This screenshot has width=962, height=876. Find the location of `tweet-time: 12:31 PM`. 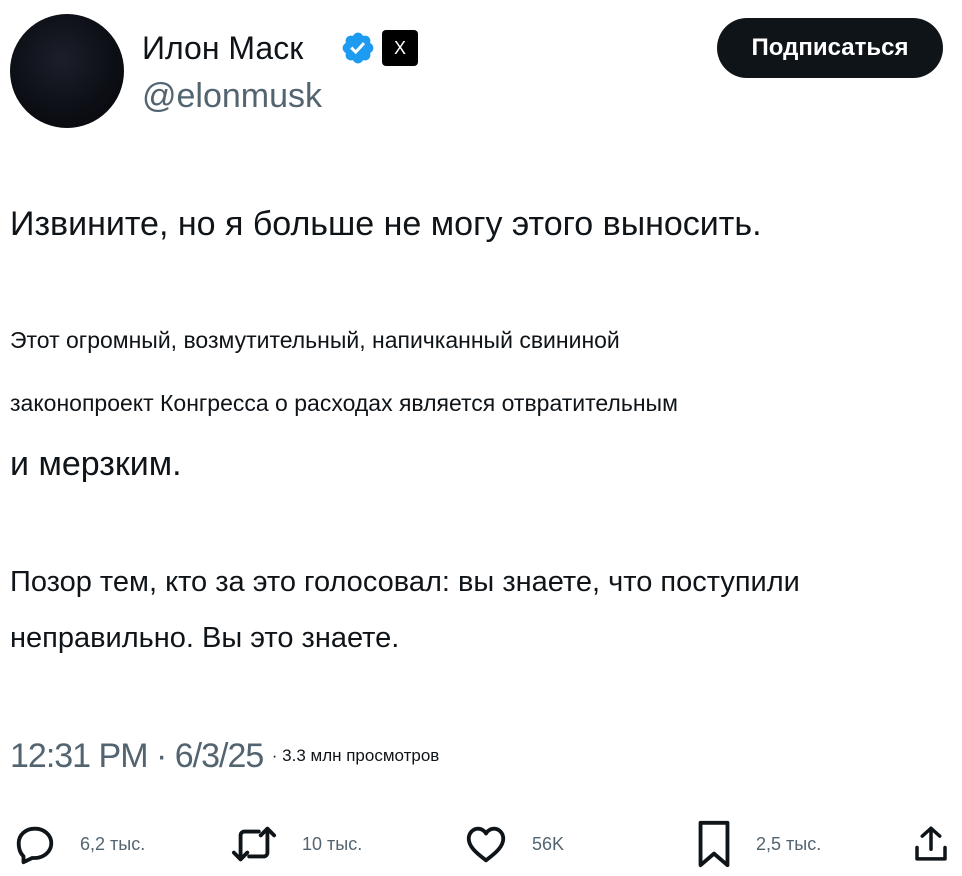

tweet-time: 12:31 PM is located at coordinates (79, 756).